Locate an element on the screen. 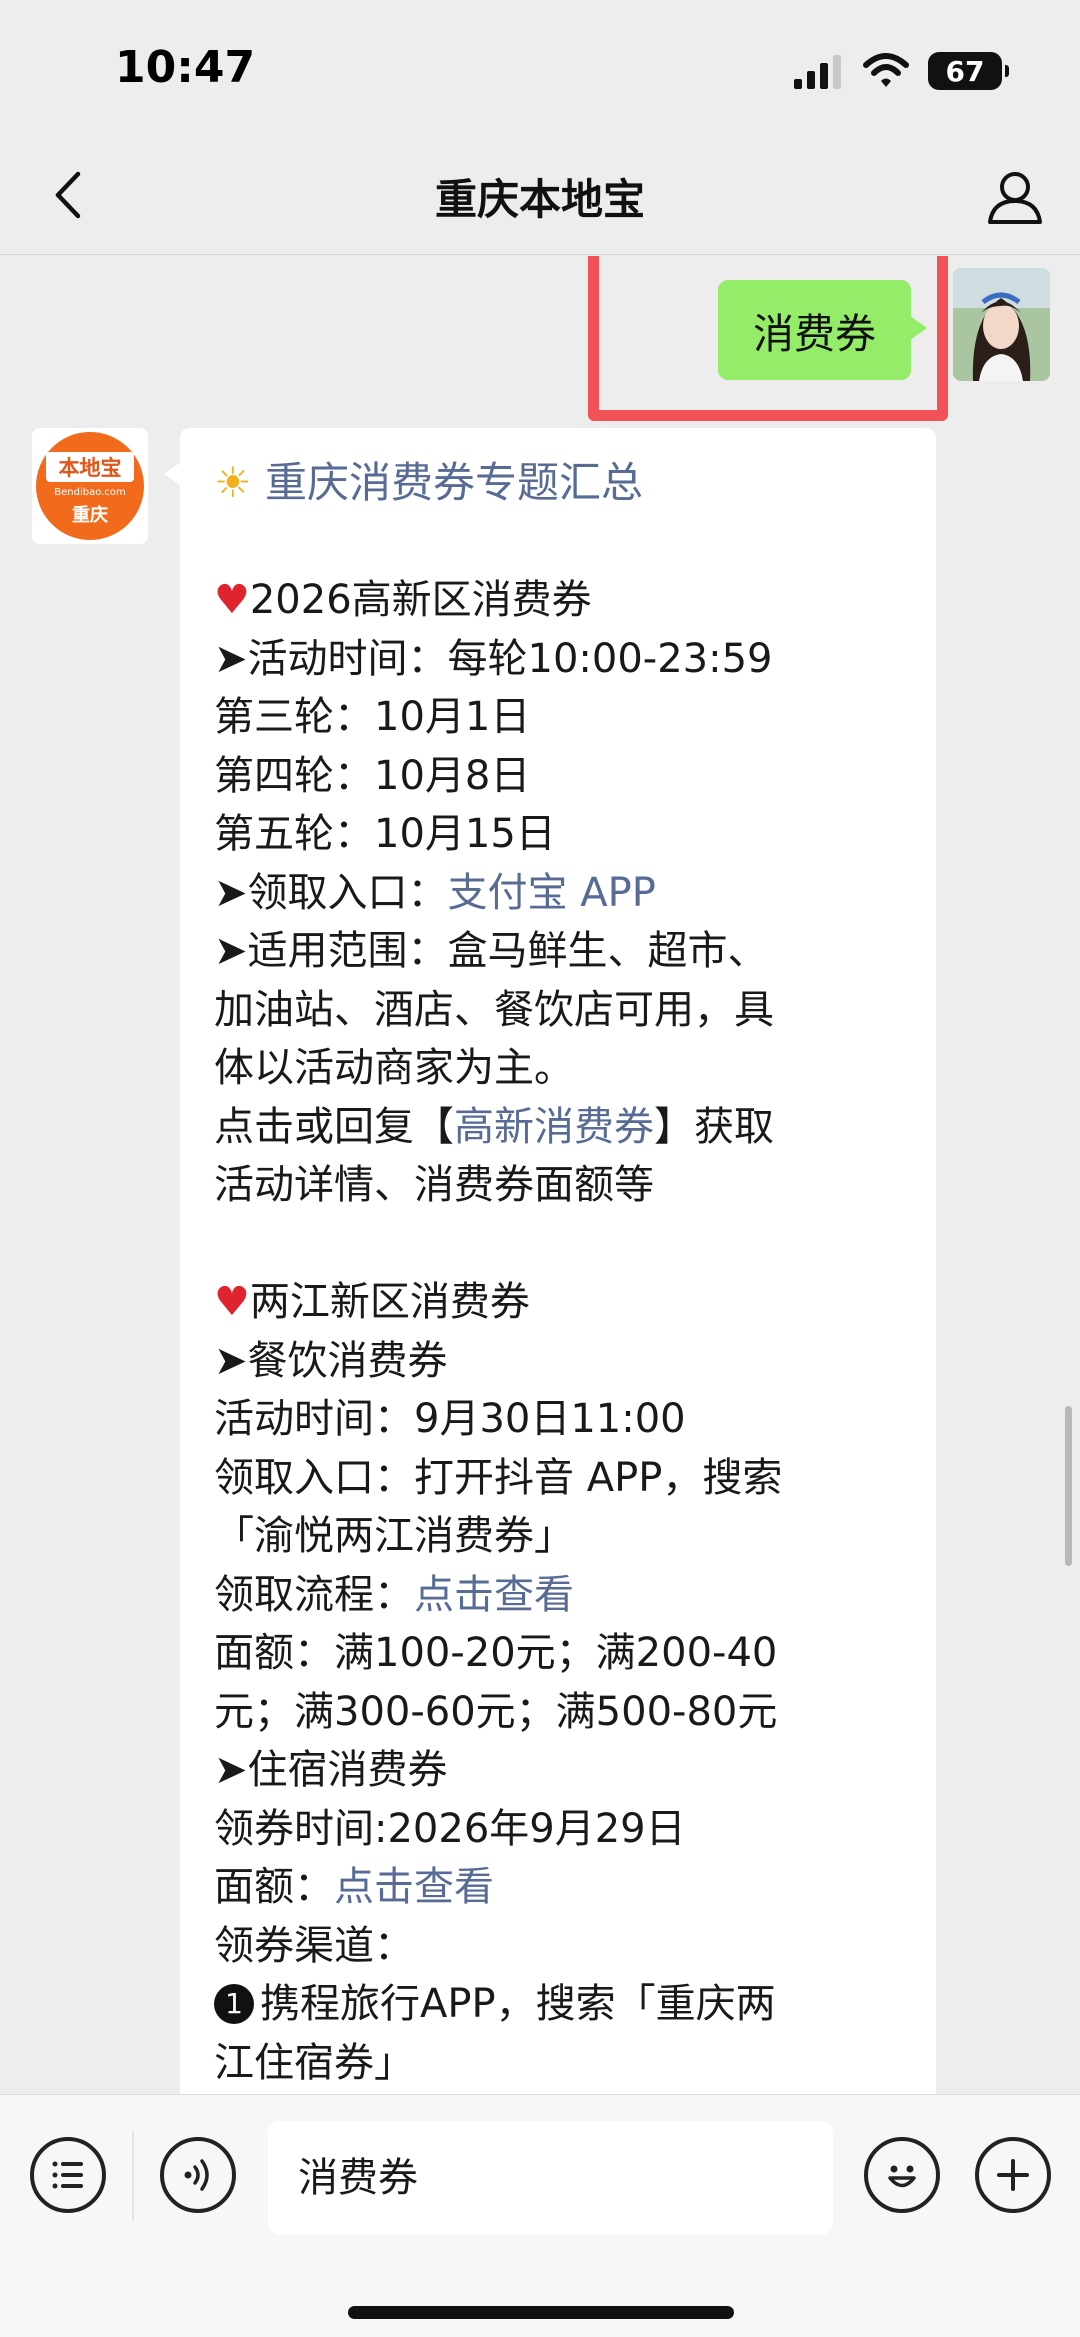  profile-button is located at coordinates (1015, 197).